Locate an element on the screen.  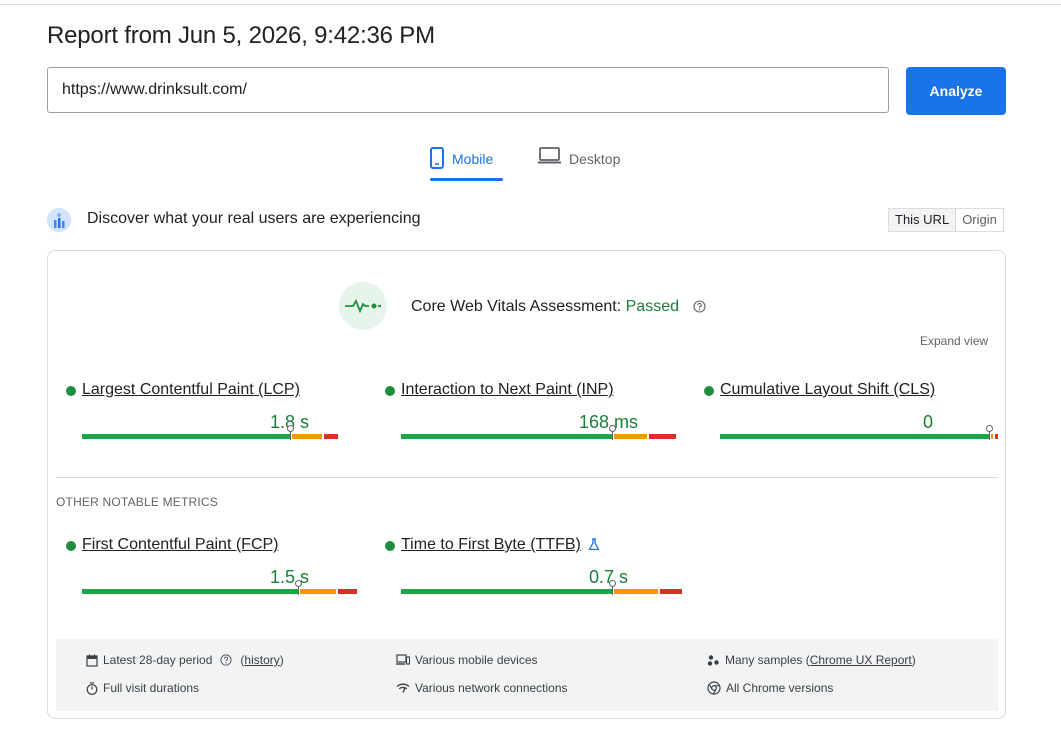
footer-period: Latest 28-day period (history) is located at coordinates (185, 660).